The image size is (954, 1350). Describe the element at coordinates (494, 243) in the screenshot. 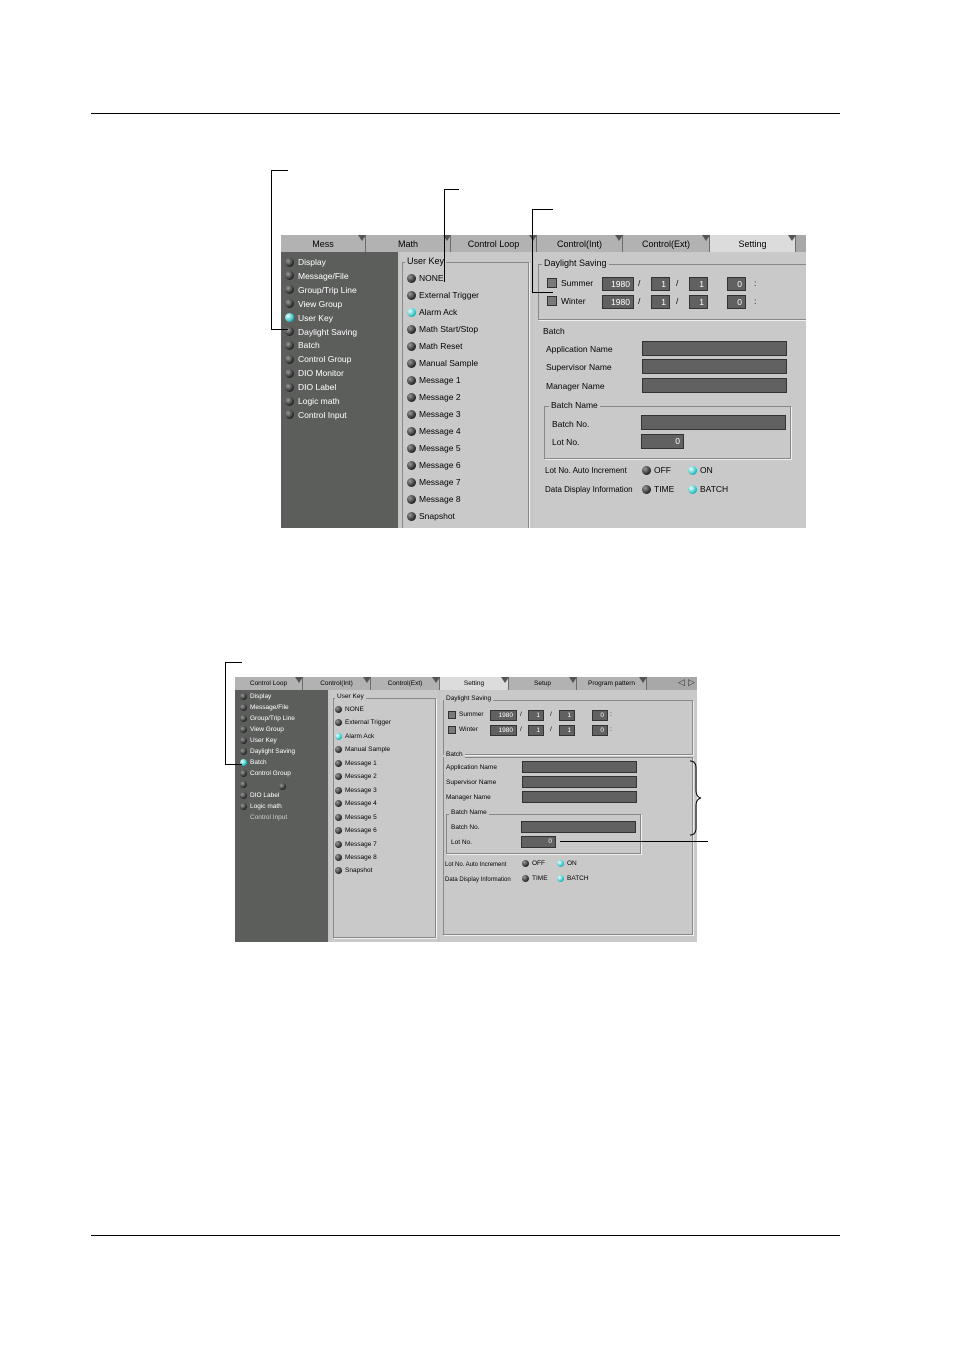

I see `tab-control-loop: Control Loop` at that location.